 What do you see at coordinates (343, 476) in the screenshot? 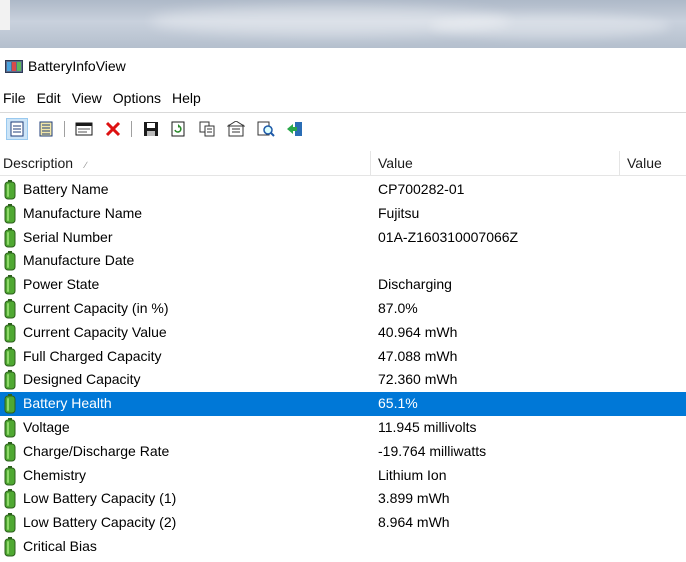
I see `table-row: Chemistry Lithium Ion` at bounding box center [343, 476].